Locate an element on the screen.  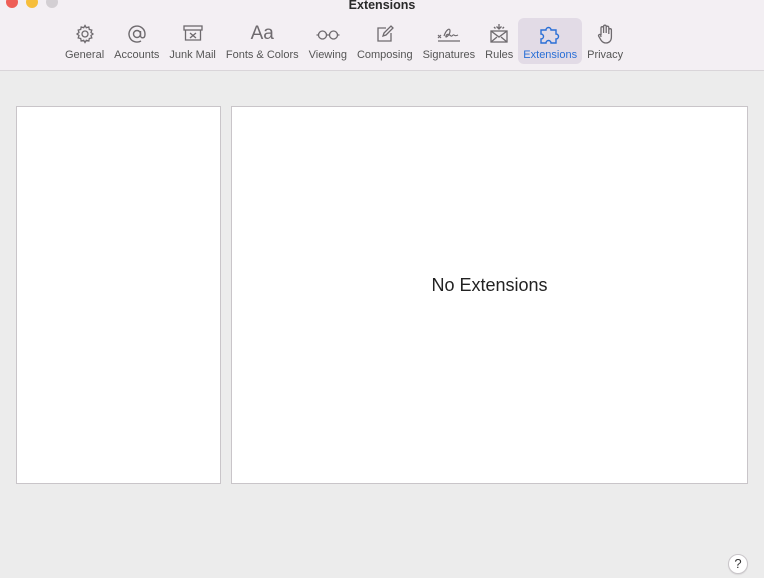
tab-extensions: Extensions is located at coordinates (550, 41).